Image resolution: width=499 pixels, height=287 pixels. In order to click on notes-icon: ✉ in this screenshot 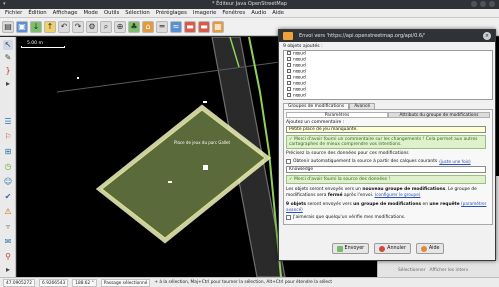, I will do `click(8, 242)`.